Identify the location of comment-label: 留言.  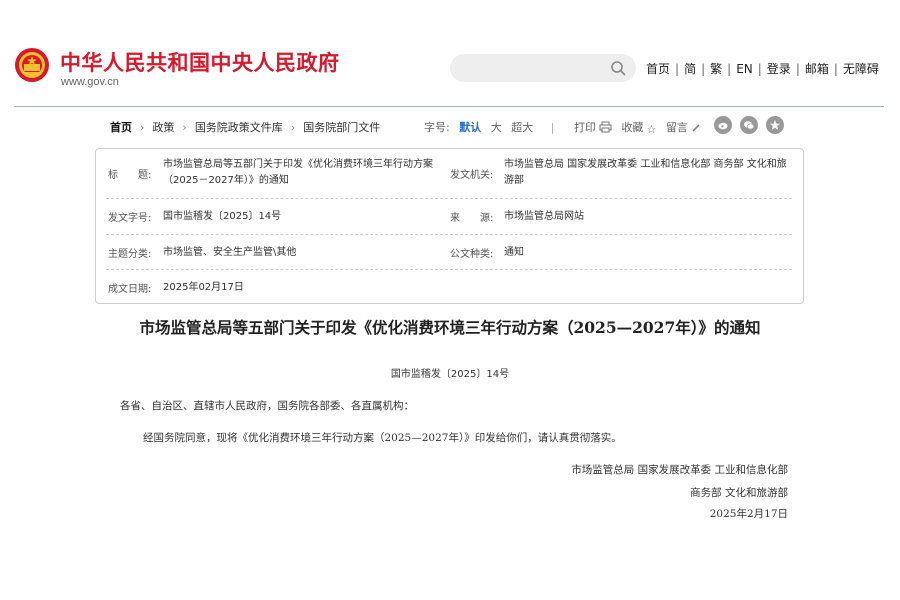
(676, 127).